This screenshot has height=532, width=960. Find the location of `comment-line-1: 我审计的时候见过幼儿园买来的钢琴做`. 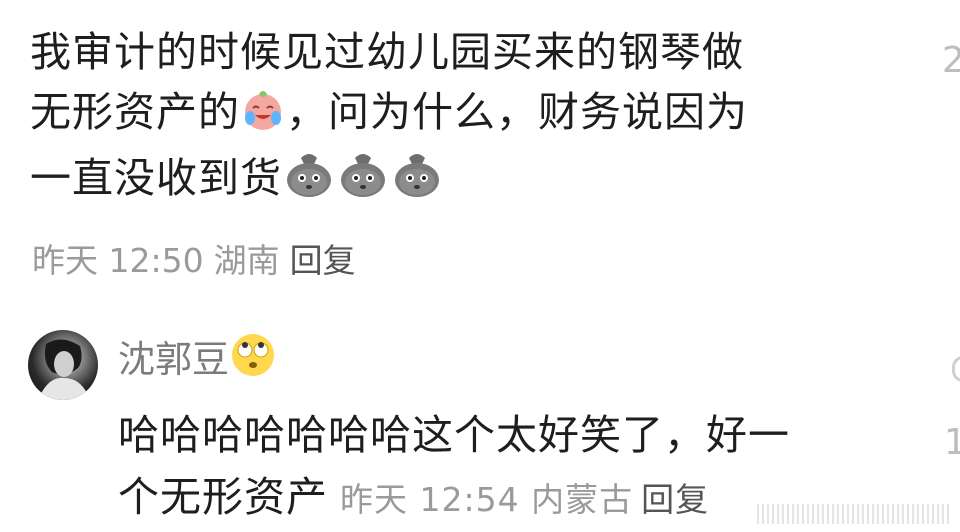

comment-line-1: 我审计的时候见过幼儿园买来的钢琴做 is located at coordinates (387, 52).